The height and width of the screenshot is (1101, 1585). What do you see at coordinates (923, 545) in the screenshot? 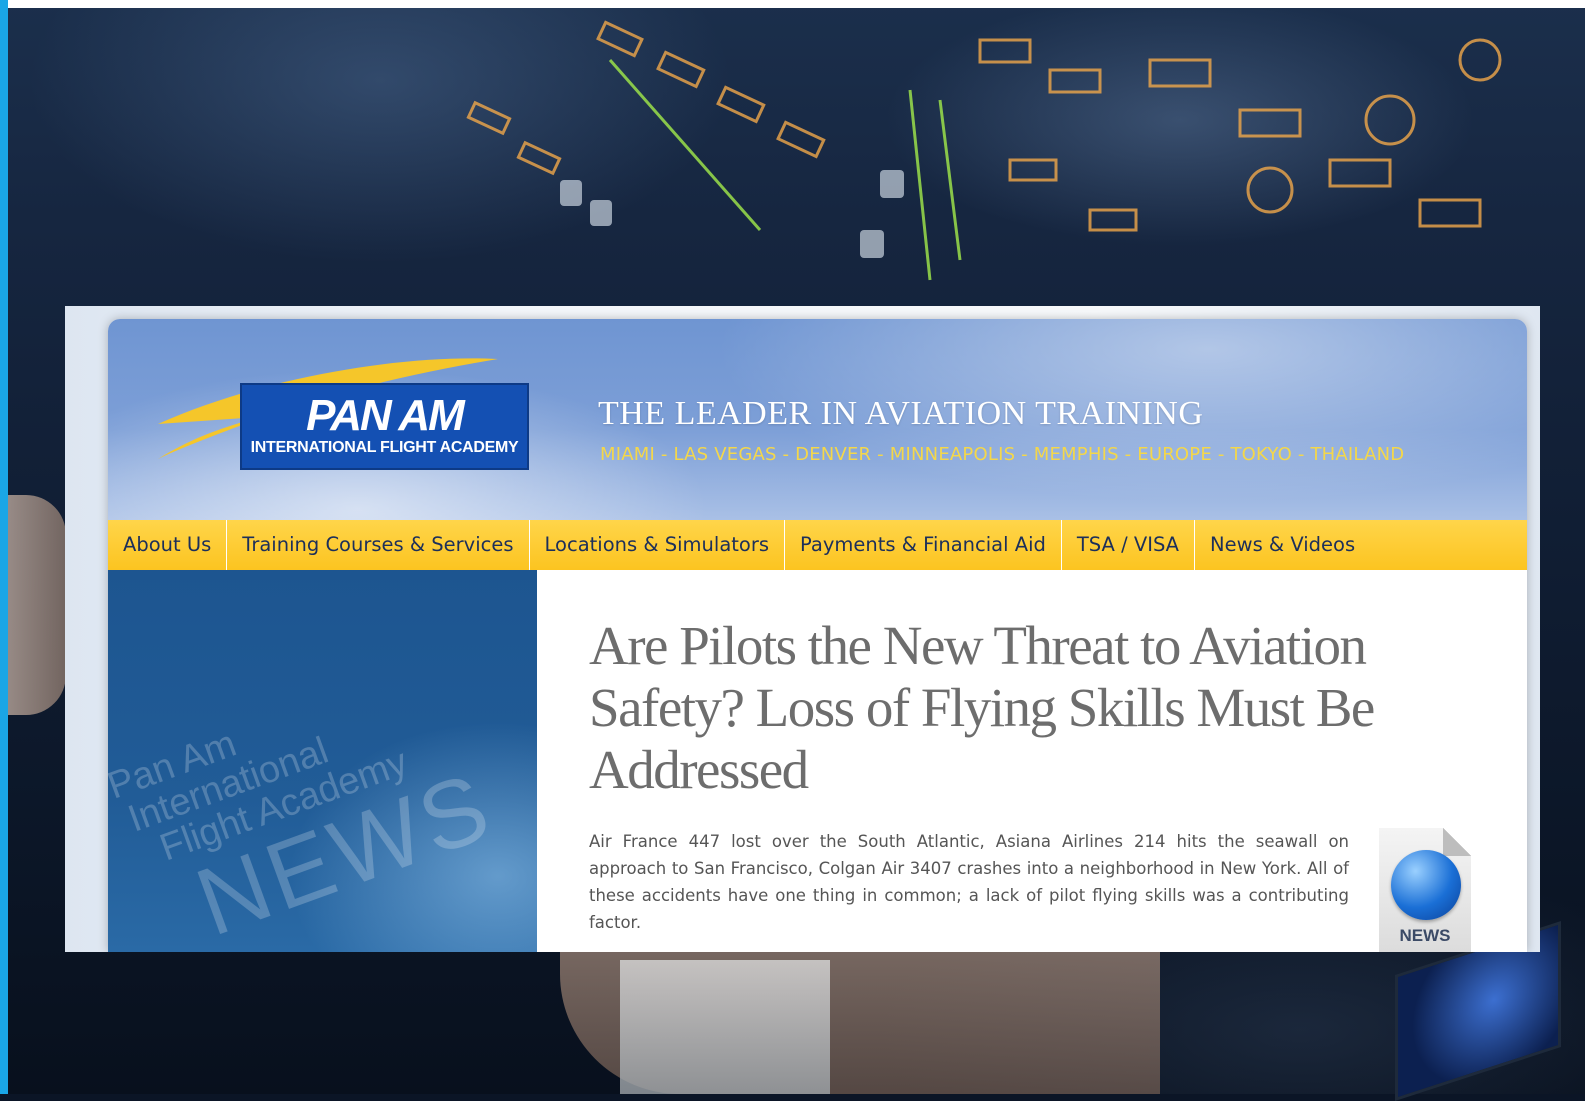
I see `nav-item-payments: Payments & Financial Aid` at bounding box center [923, 545].